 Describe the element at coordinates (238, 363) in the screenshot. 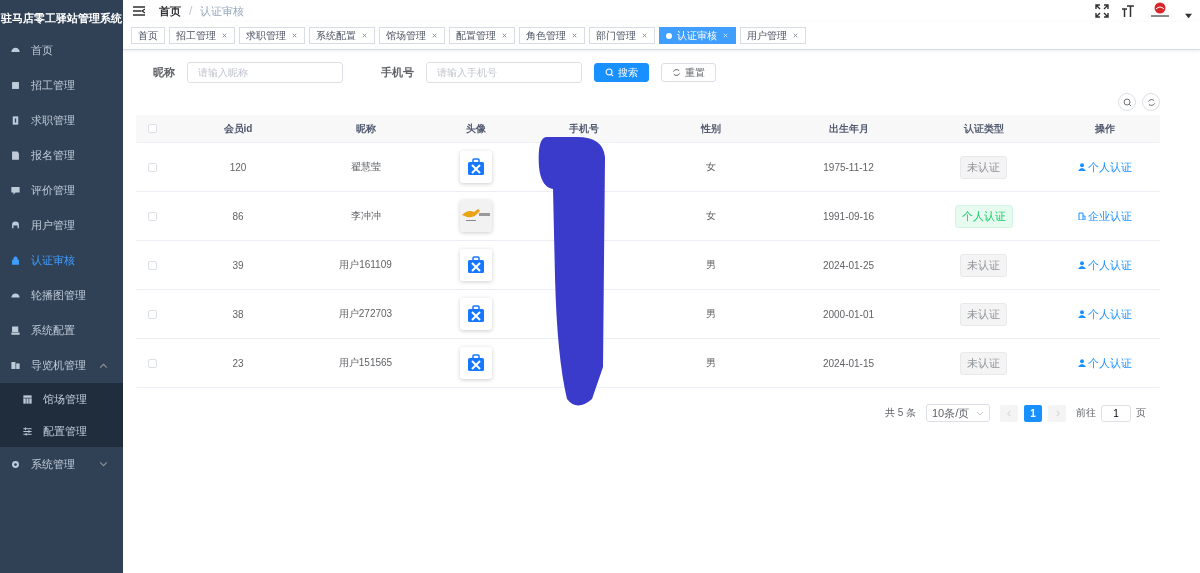

I see `table-cell-text: 23` at that location.